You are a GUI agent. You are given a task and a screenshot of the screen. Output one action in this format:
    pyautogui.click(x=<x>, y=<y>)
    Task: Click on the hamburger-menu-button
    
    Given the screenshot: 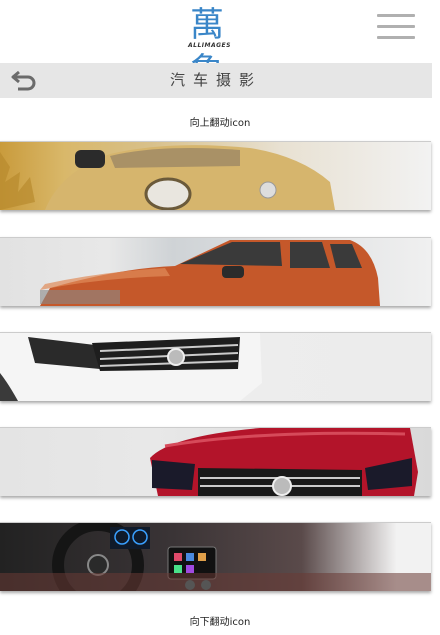 What is the action you would take?
    pyautogui.click(x=396, y=28)
    